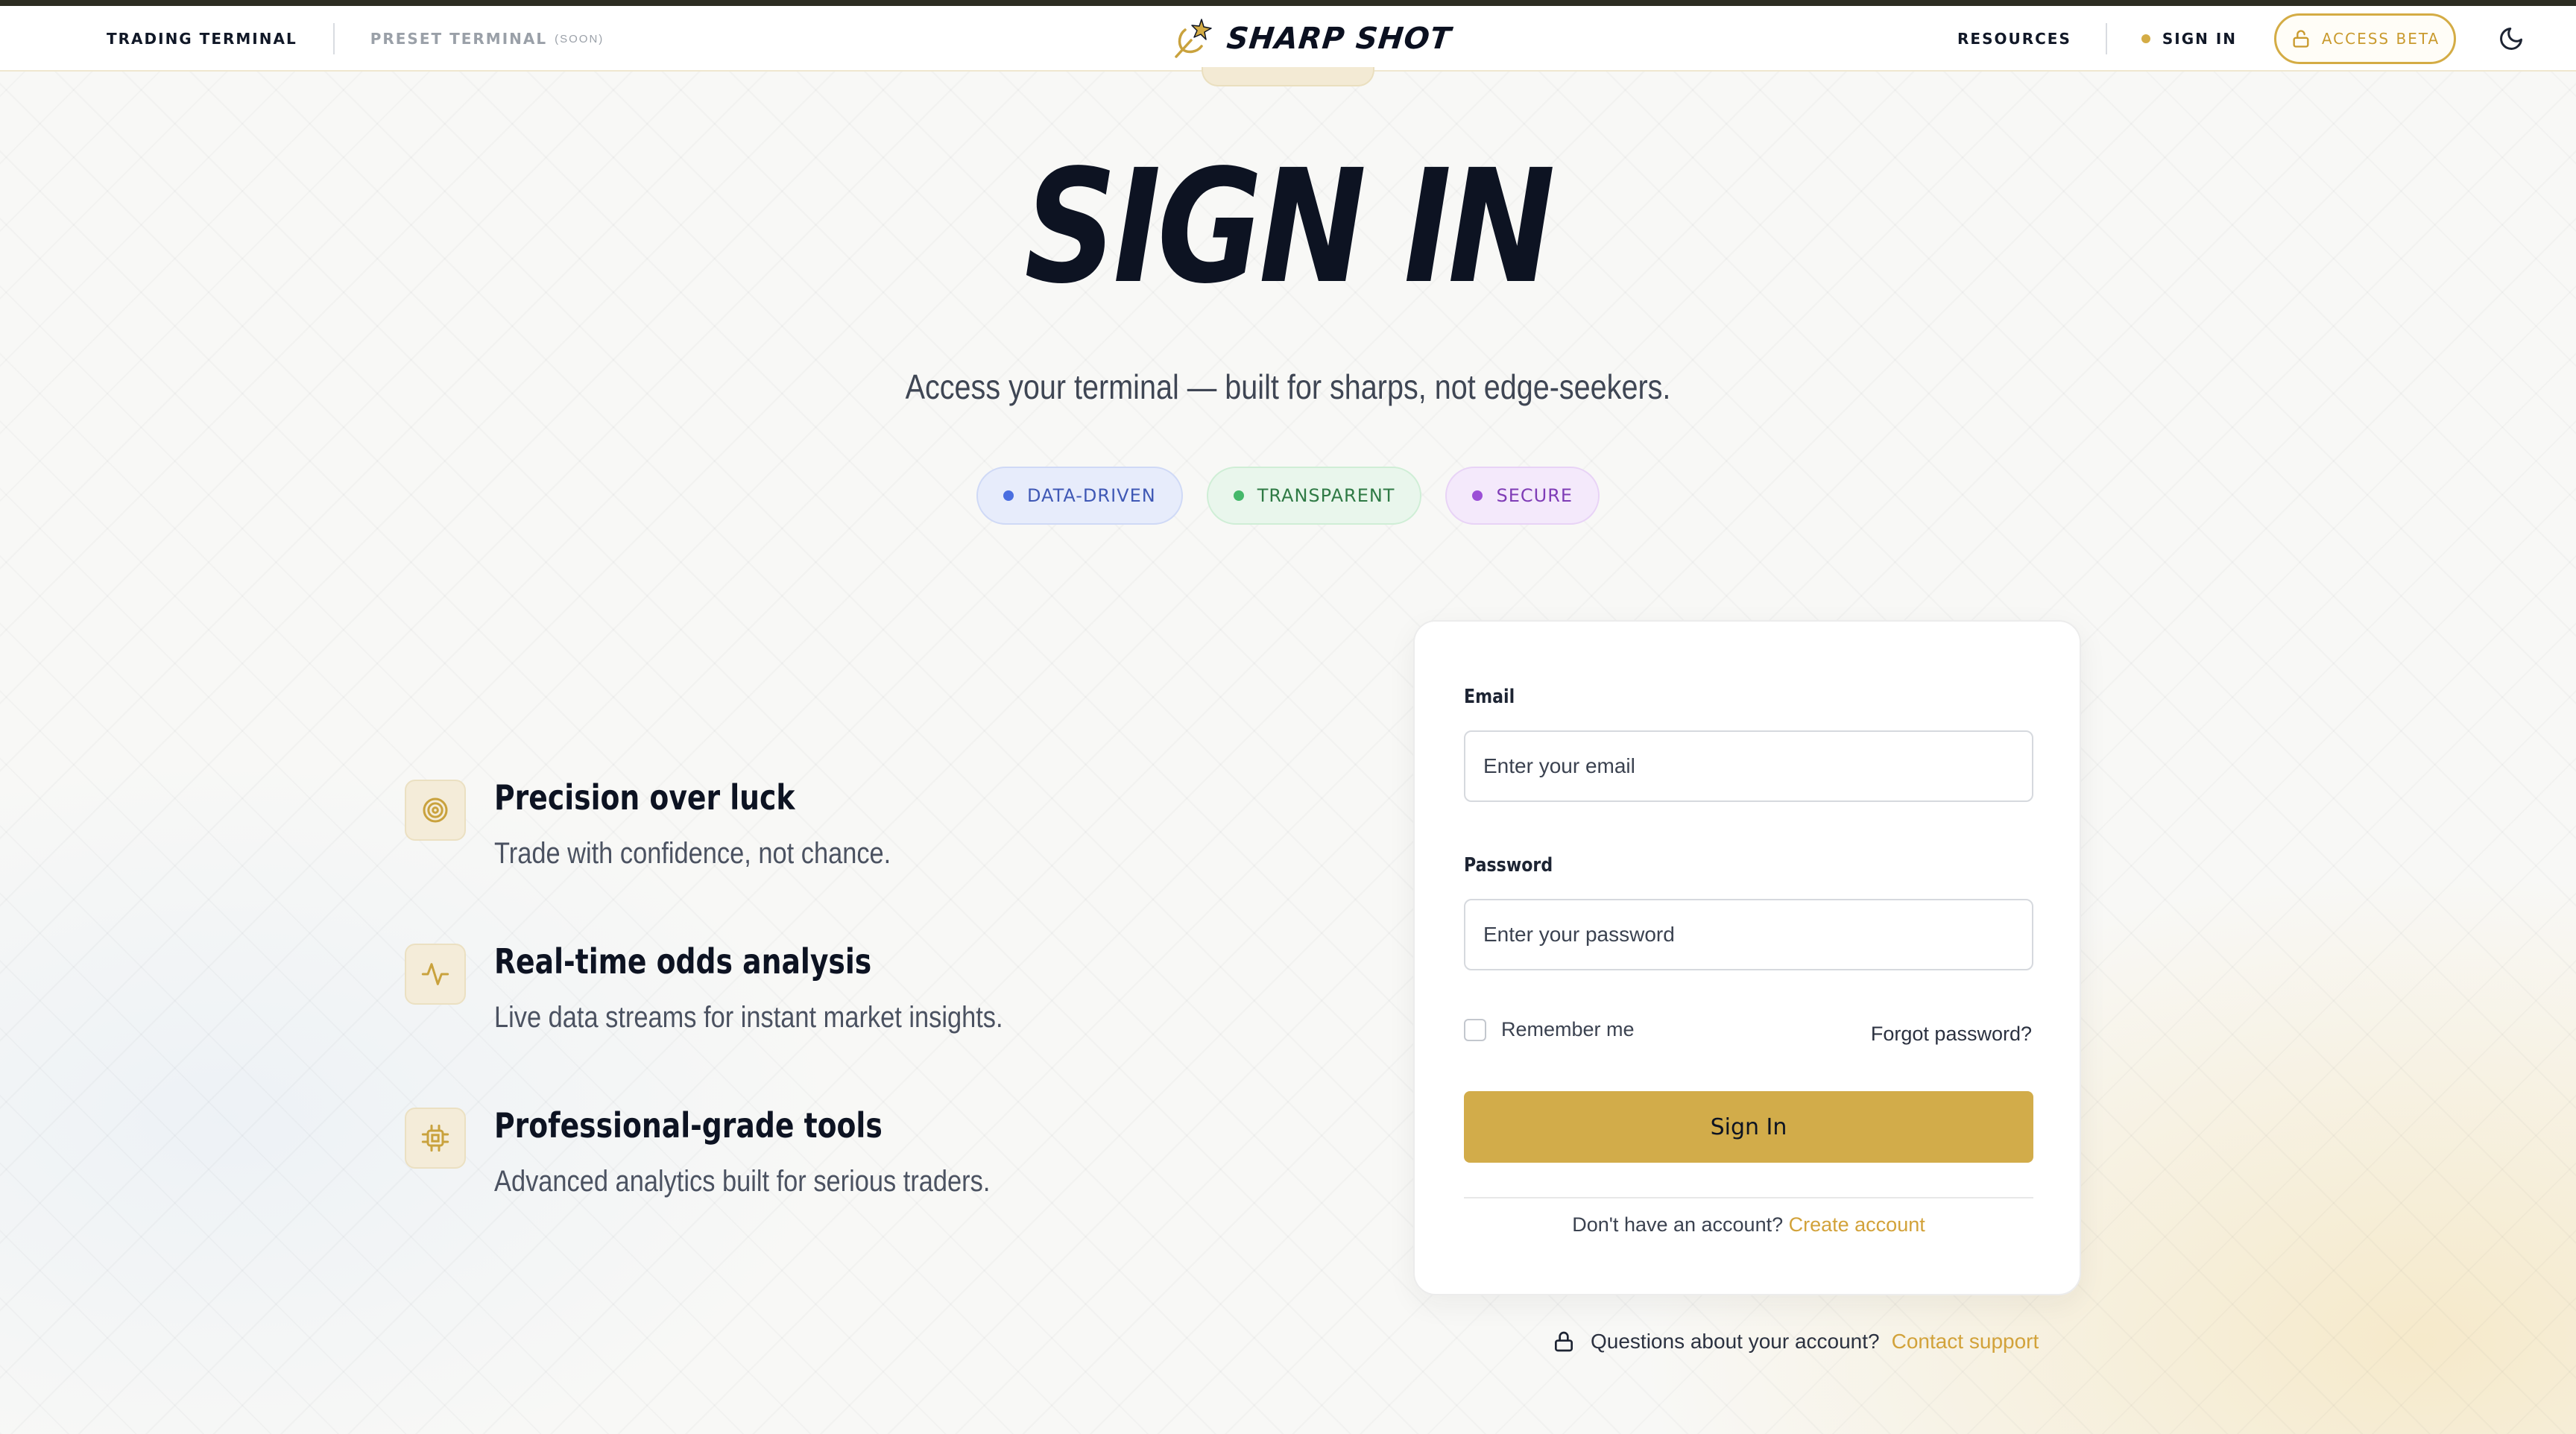  I want to click on pill-label: TRANSPARENT, so click(1326, 495).